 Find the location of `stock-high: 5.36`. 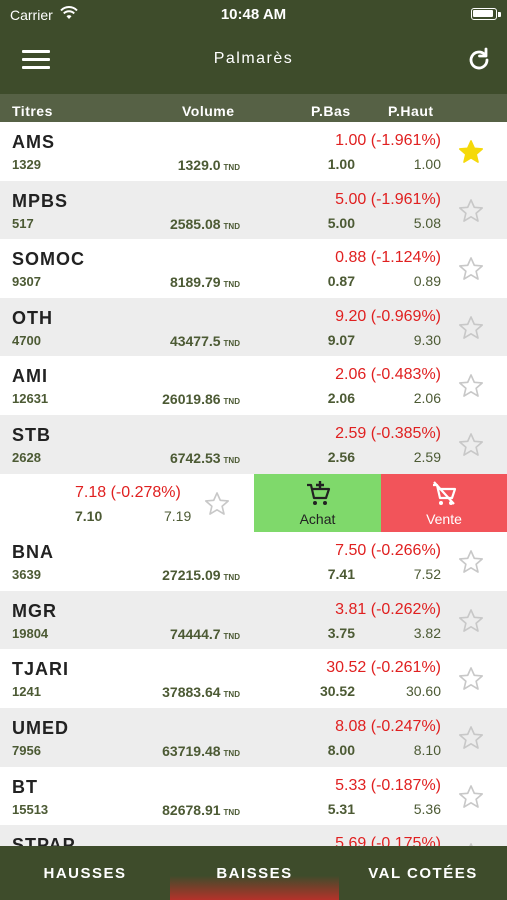

stock-high: 5.36 is located at coordinates (427, 808).